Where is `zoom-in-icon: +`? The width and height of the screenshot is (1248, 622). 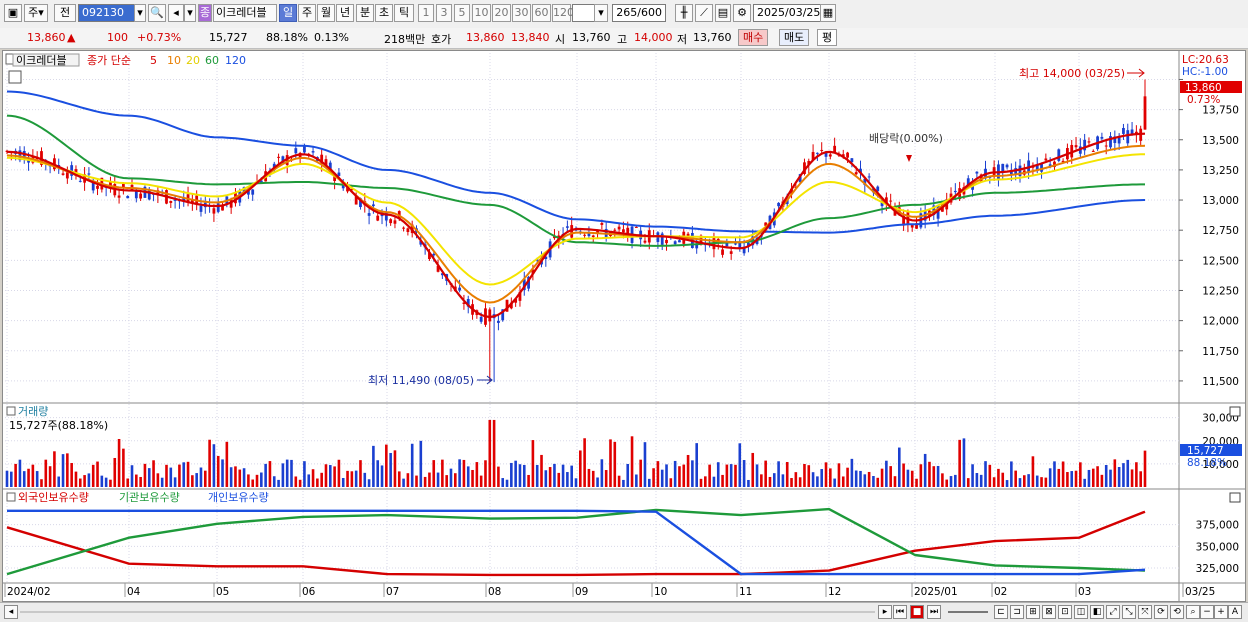
zoom-in-icon: + is located at coordinates (1221, 612).